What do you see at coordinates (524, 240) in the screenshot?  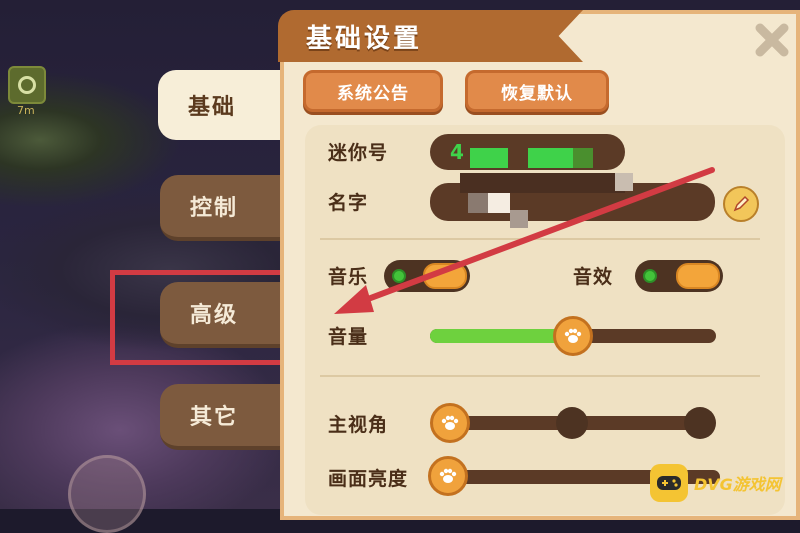 I see `annotation-arrow` at bounding box center [524, 240].